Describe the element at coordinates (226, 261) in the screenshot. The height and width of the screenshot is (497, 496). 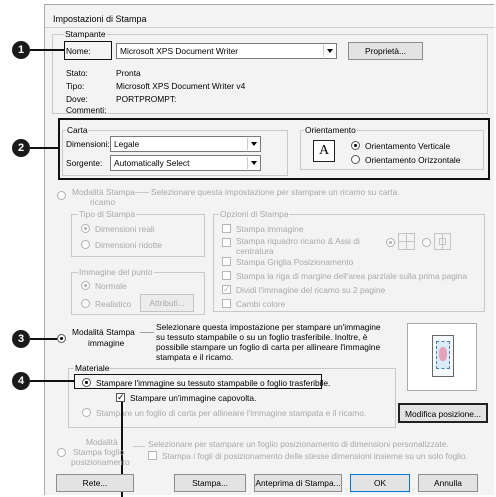
I see `print-grid-checkbox` at that location.